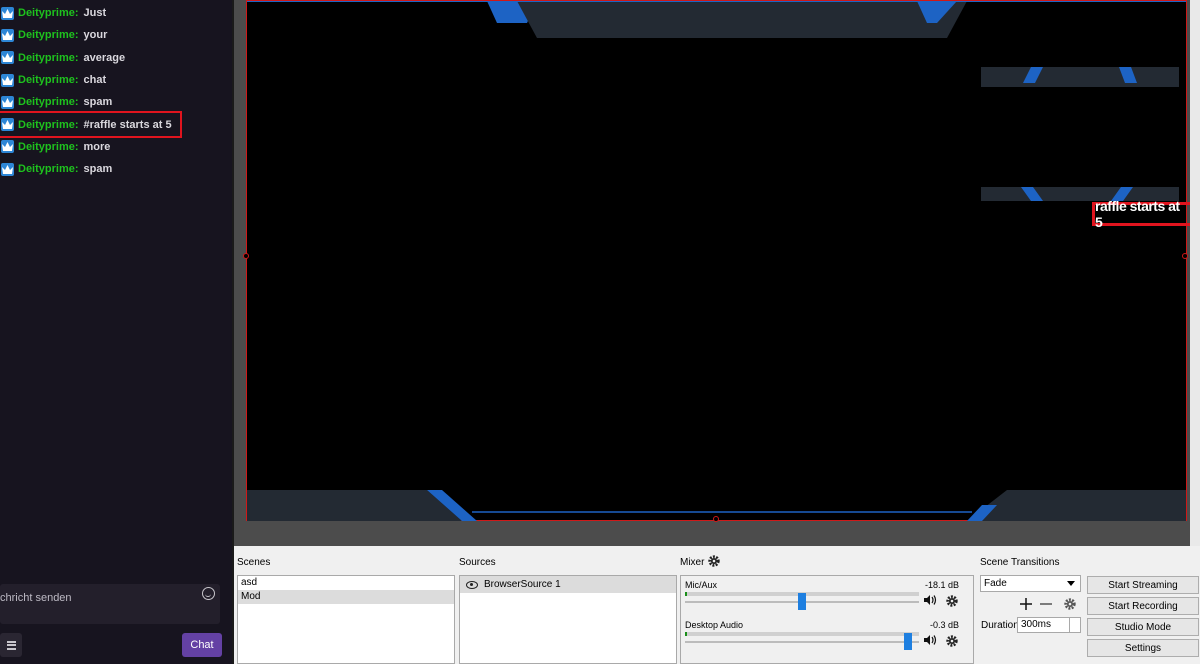 Image resolution: width=1200 pixels, height=664 pixels. What do you see at coordinates (1143, 606) in the screenshot?
I see `start-recording-button: Start Recording` at bounding box center [1143, 606].